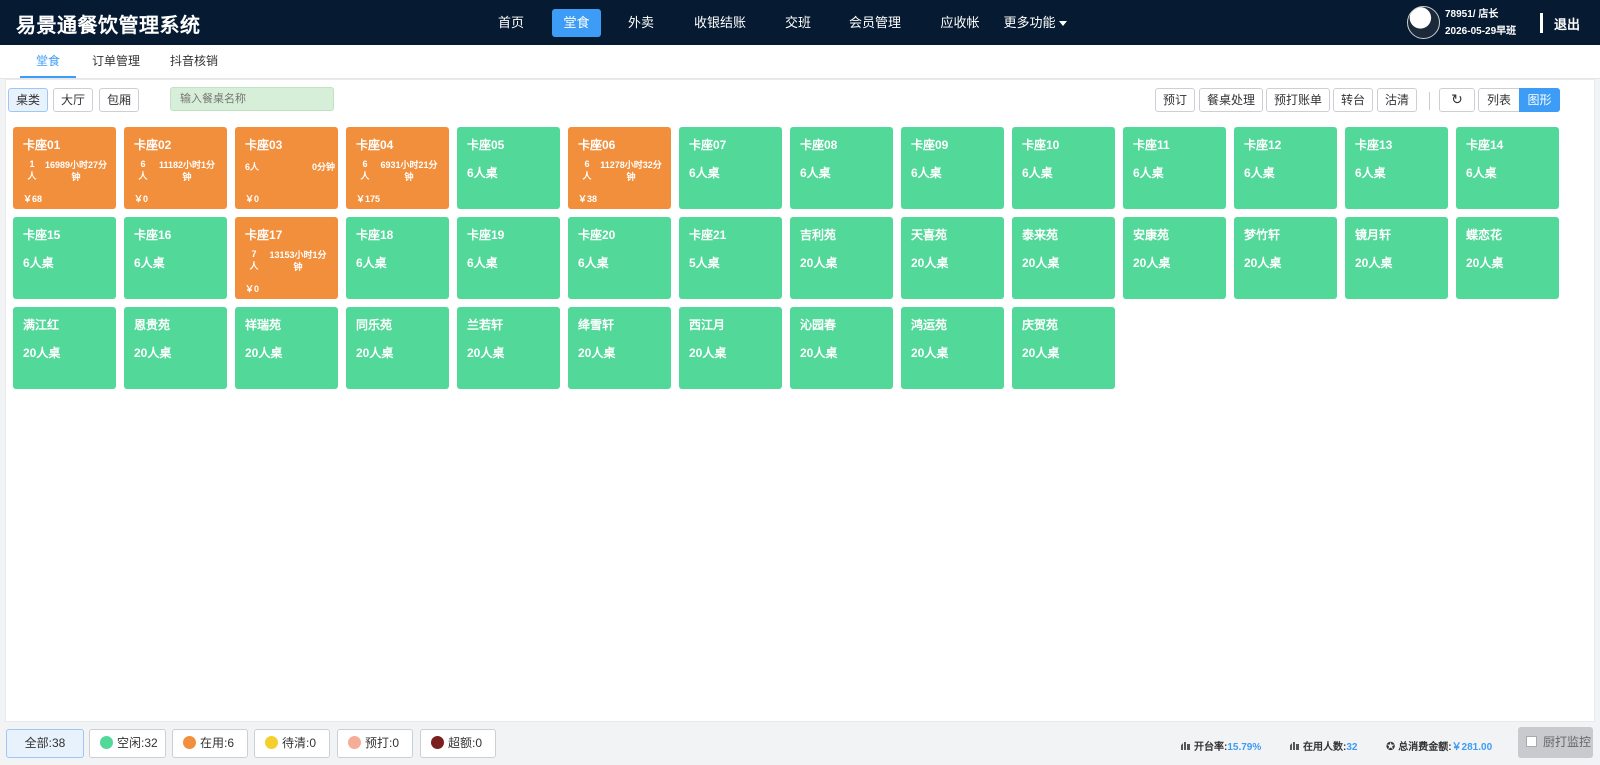 This screenshot has height=765, width=1600. I want to click on table-tile: 卡座04 6 人 6931小时21分钟 ￥175, so click(397, 168).